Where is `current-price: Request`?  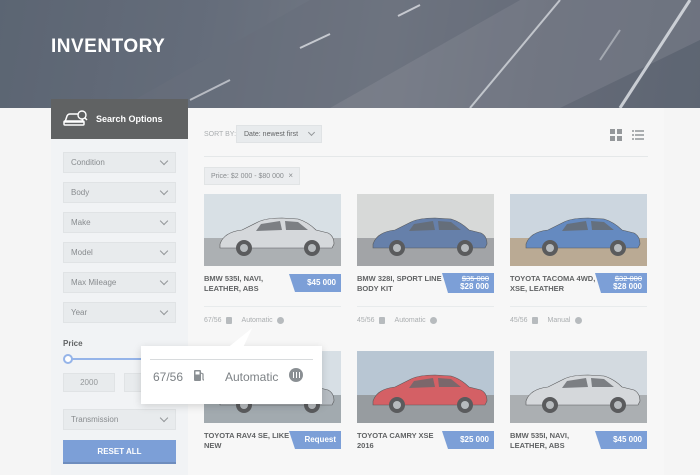
current-price: Request is located at coordinates (320, 439).